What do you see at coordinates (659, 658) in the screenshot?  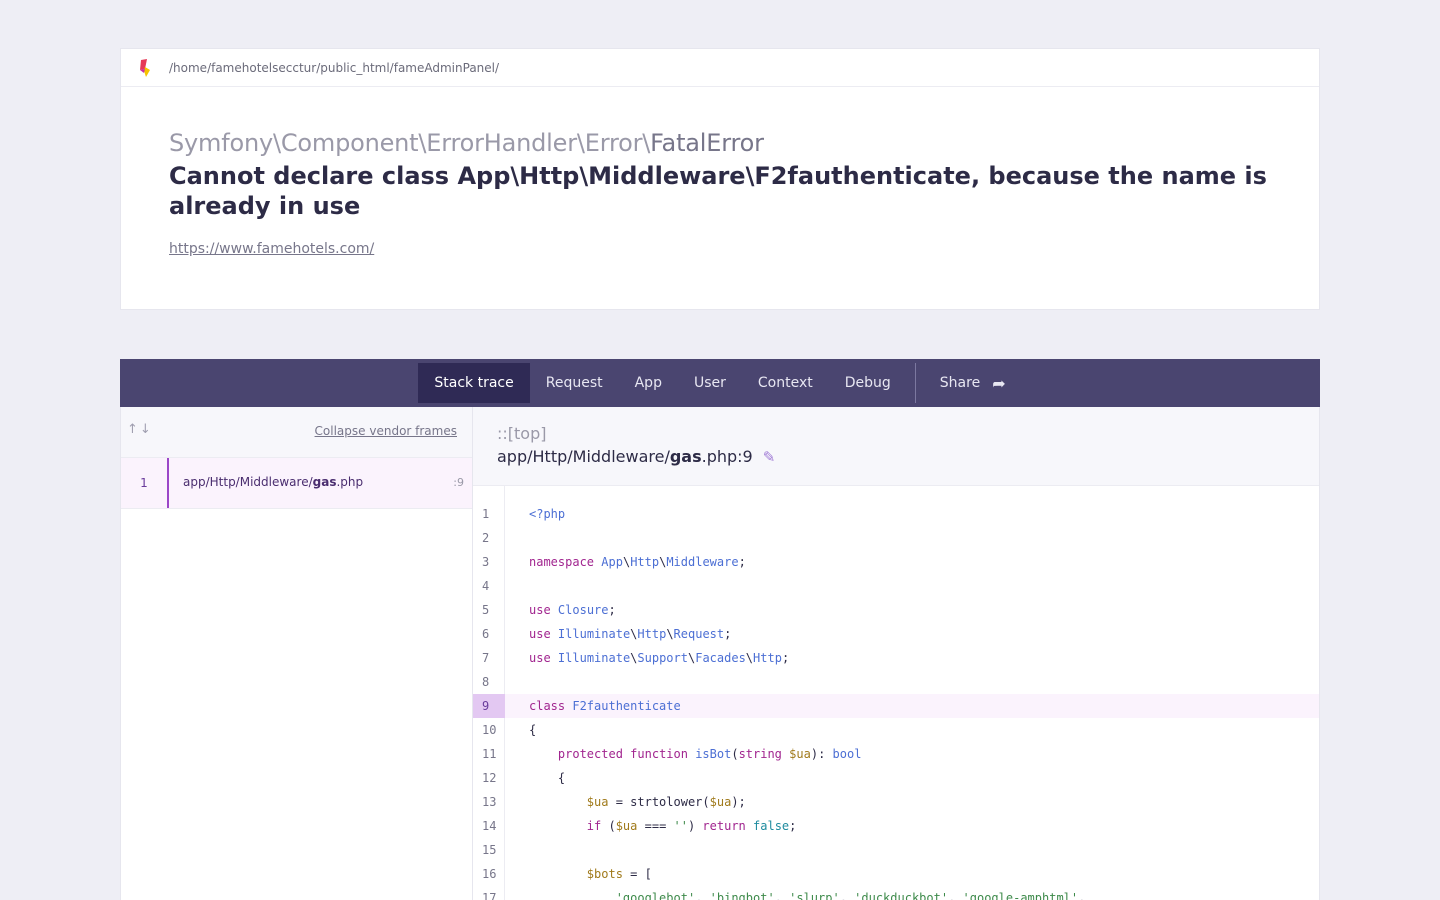 I see `code-text: use Illuminate\Support\Facades\Http;` at bounding box center [659, 658].